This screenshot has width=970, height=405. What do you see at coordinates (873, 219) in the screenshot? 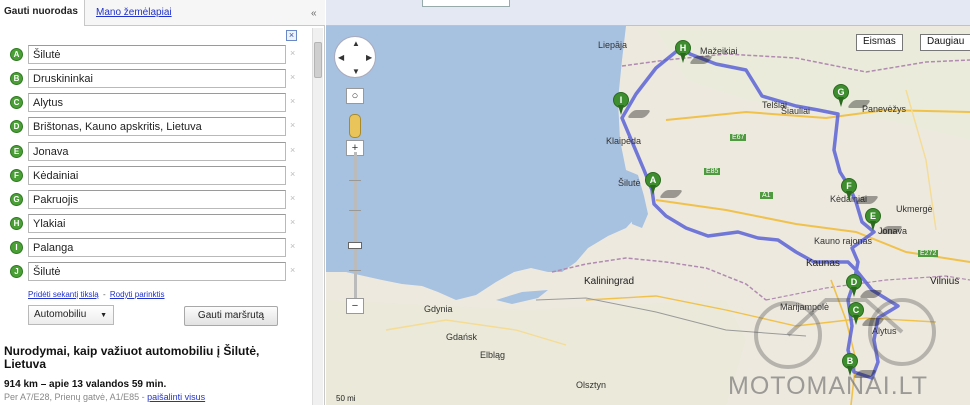
I see `route-marker-e: E` at bounding box center [873, 219].